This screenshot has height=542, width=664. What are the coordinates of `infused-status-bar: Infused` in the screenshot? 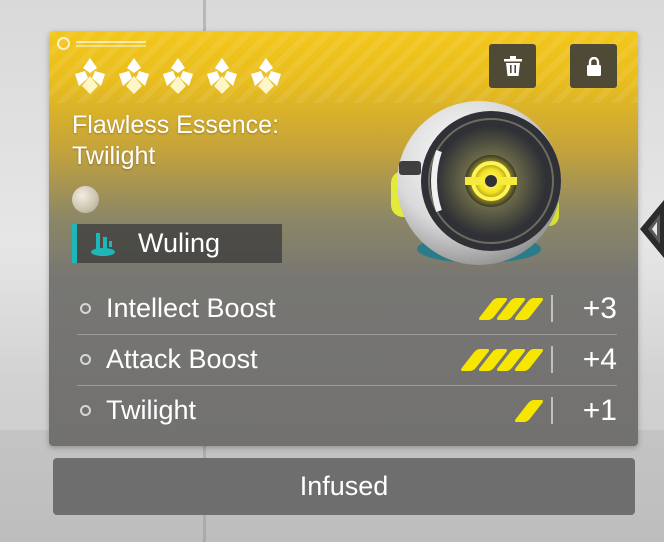 It's located at (344, 486).